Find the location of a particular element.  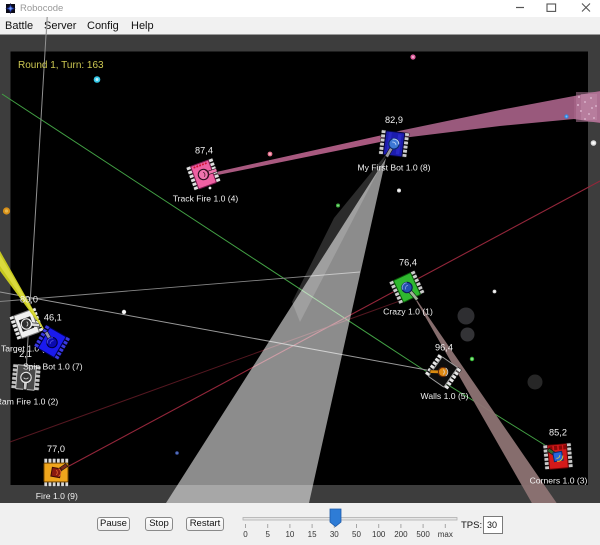

svg-text: 46,1 is located at coordinates (53, 318).